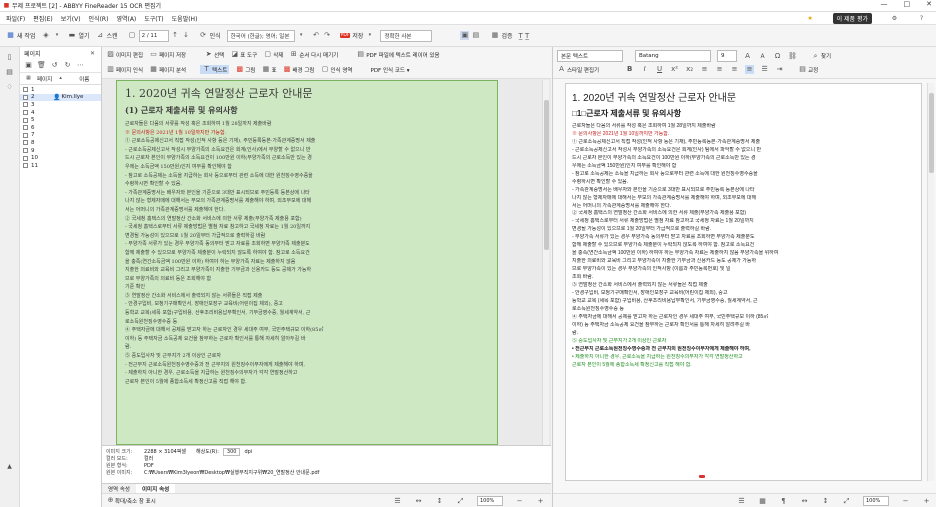 This screenshot has width=936, height=507. What do you see at coordinates (327, 35) in the screenshot?
I see `redo-icon: ↷` at bounding box center [327, 35].